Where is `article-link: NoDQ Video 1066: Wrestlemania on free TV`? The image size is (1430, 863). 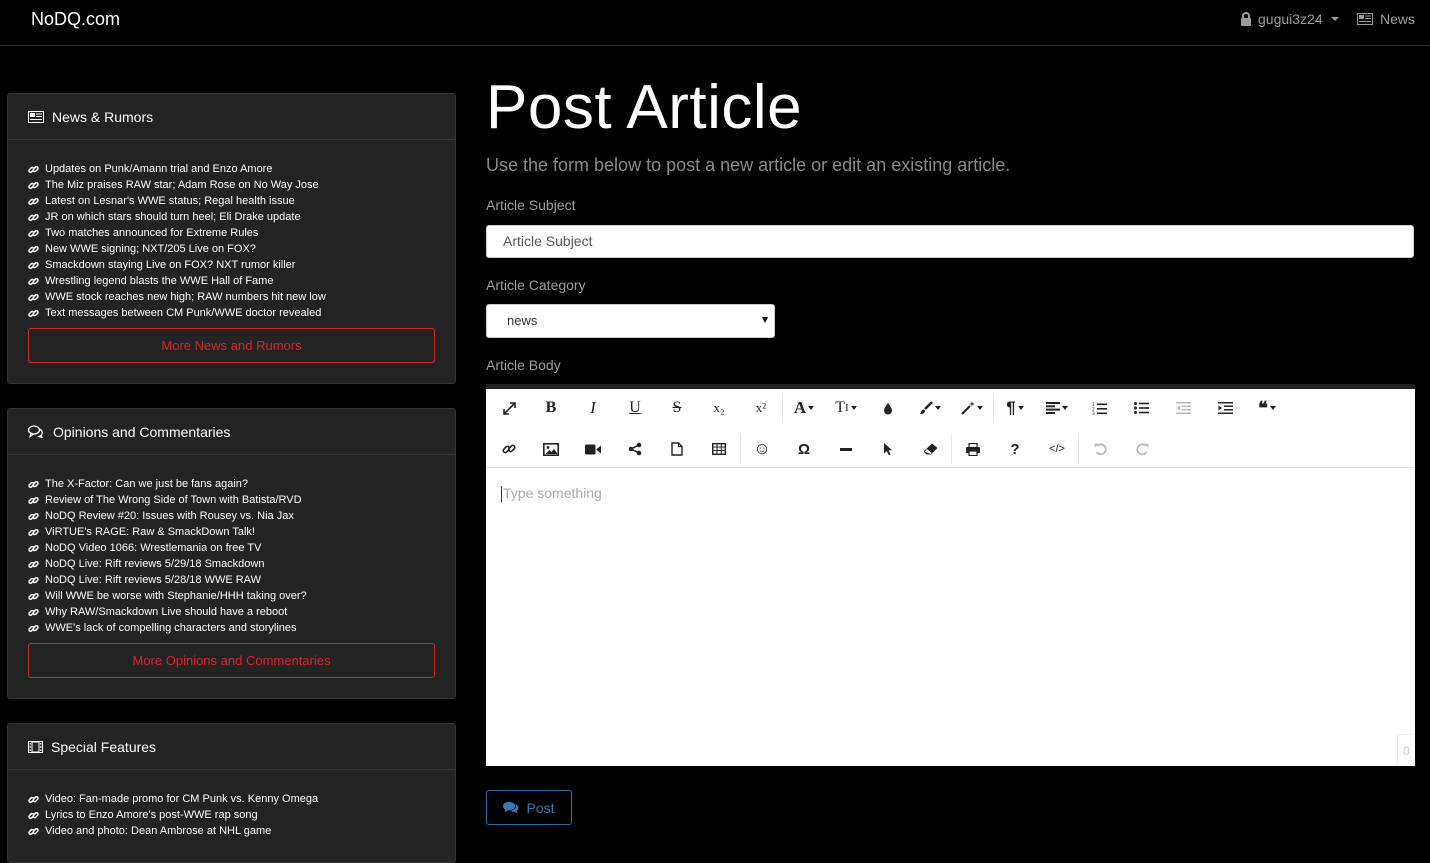
article-link: NoDQ Video 1066: Wrestlemania on free TV is located at coordinates (153, 548).